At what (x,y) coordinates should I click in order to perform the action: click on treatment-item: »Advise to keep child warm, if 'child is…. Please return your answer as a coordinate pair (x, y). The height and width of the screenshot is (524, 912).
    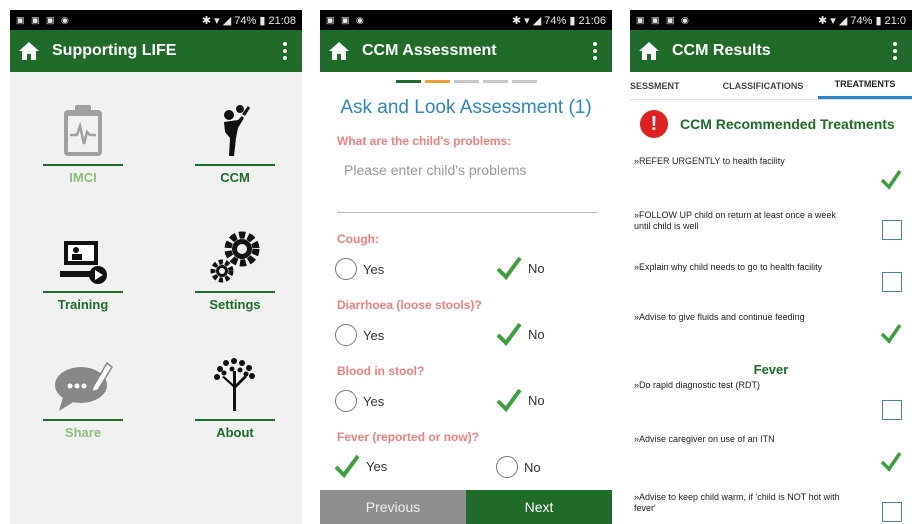
    Looking at the image, I should click on (737, 502).